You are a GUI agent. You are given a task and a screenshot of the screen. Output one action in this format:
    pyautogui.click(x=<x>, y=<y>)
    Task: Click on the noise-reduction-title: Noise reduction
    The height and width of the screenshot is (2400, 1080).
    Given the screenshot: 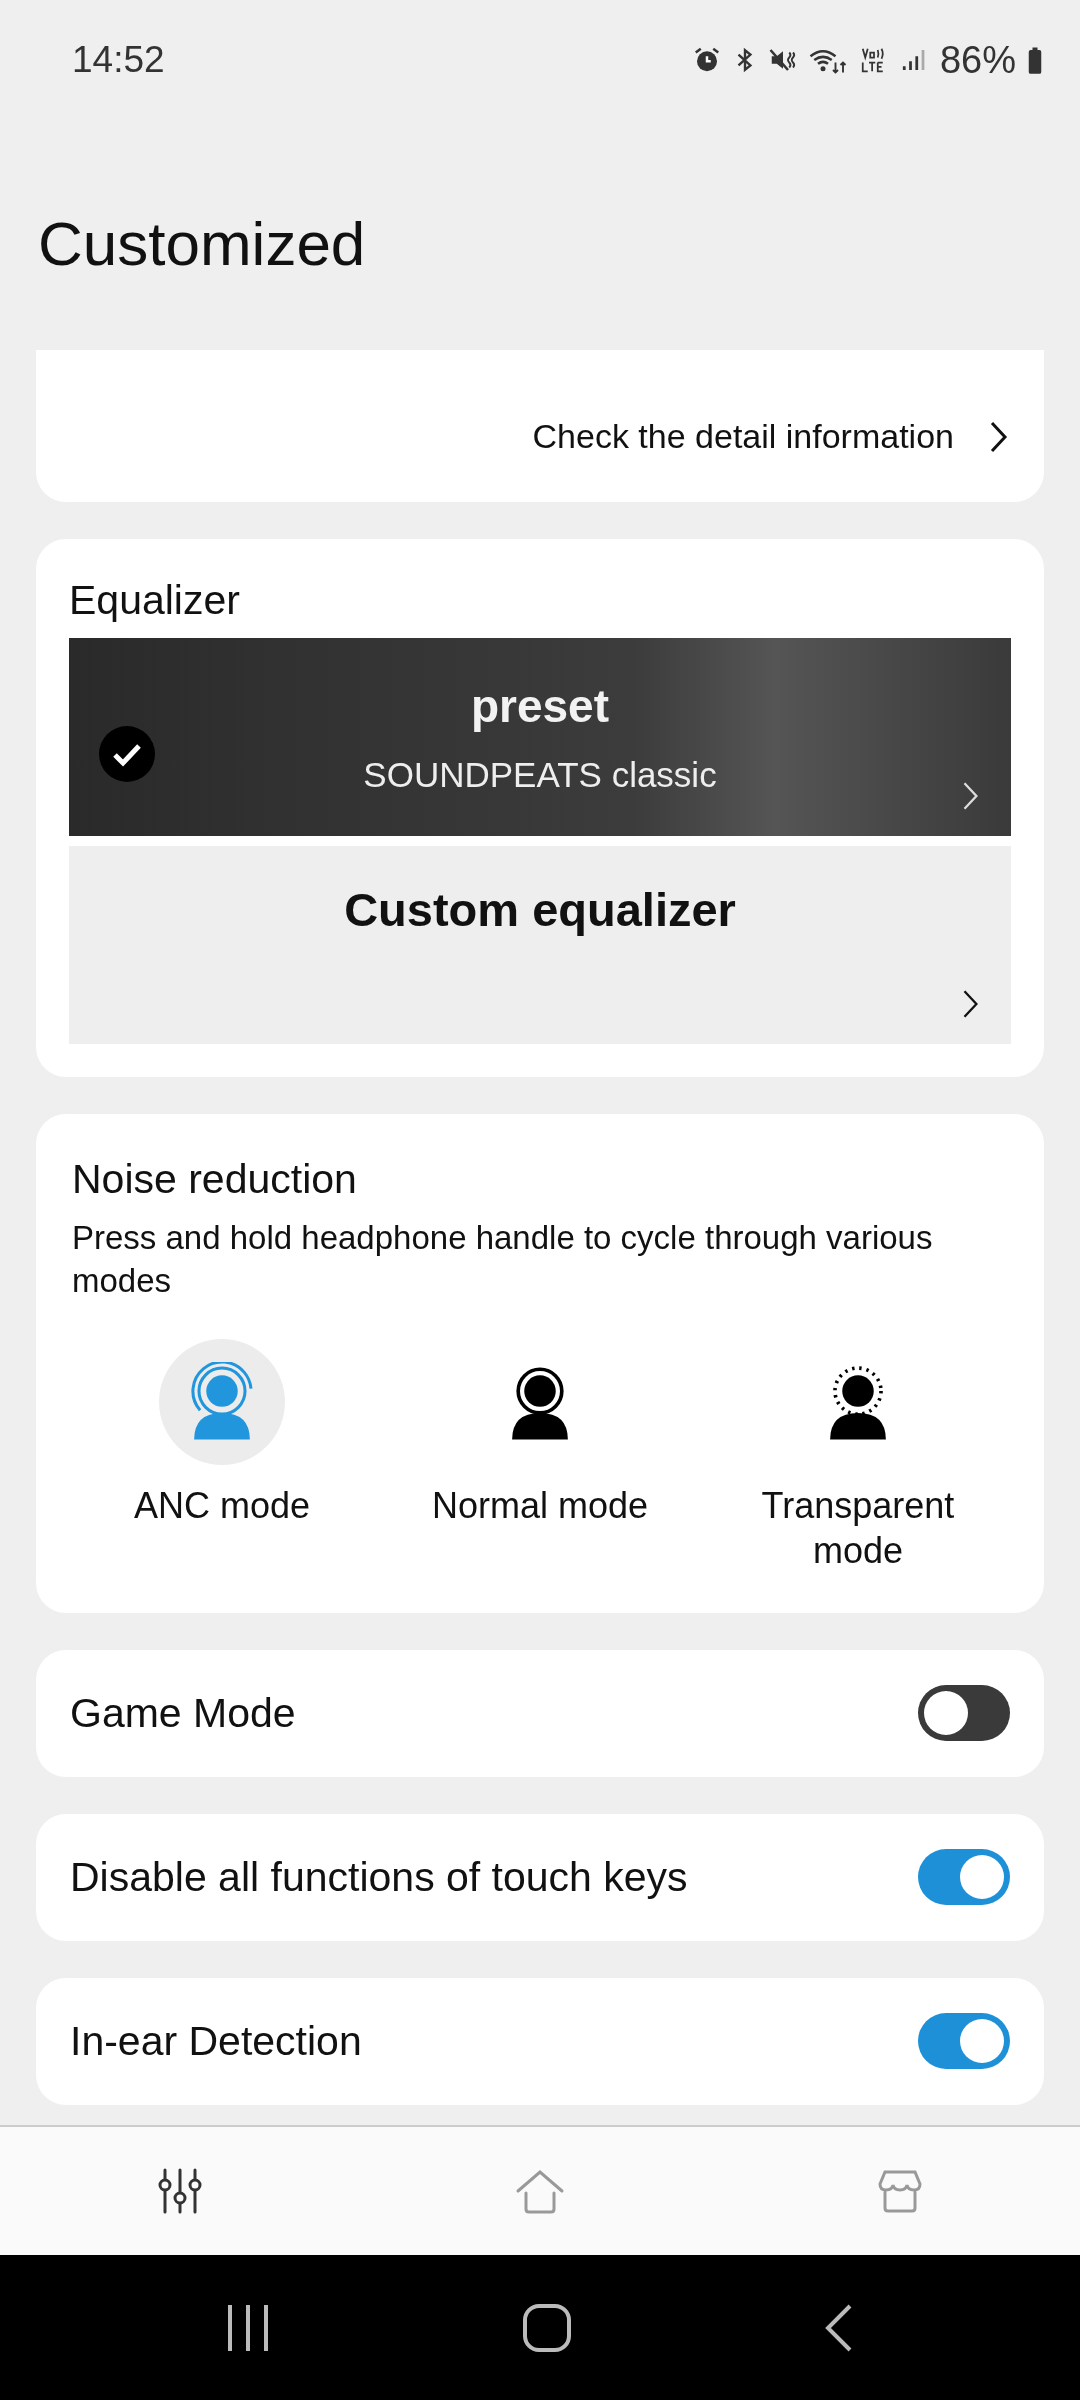 What is the action you would take?
    pyautogui.click(x=215, y=1179)
    